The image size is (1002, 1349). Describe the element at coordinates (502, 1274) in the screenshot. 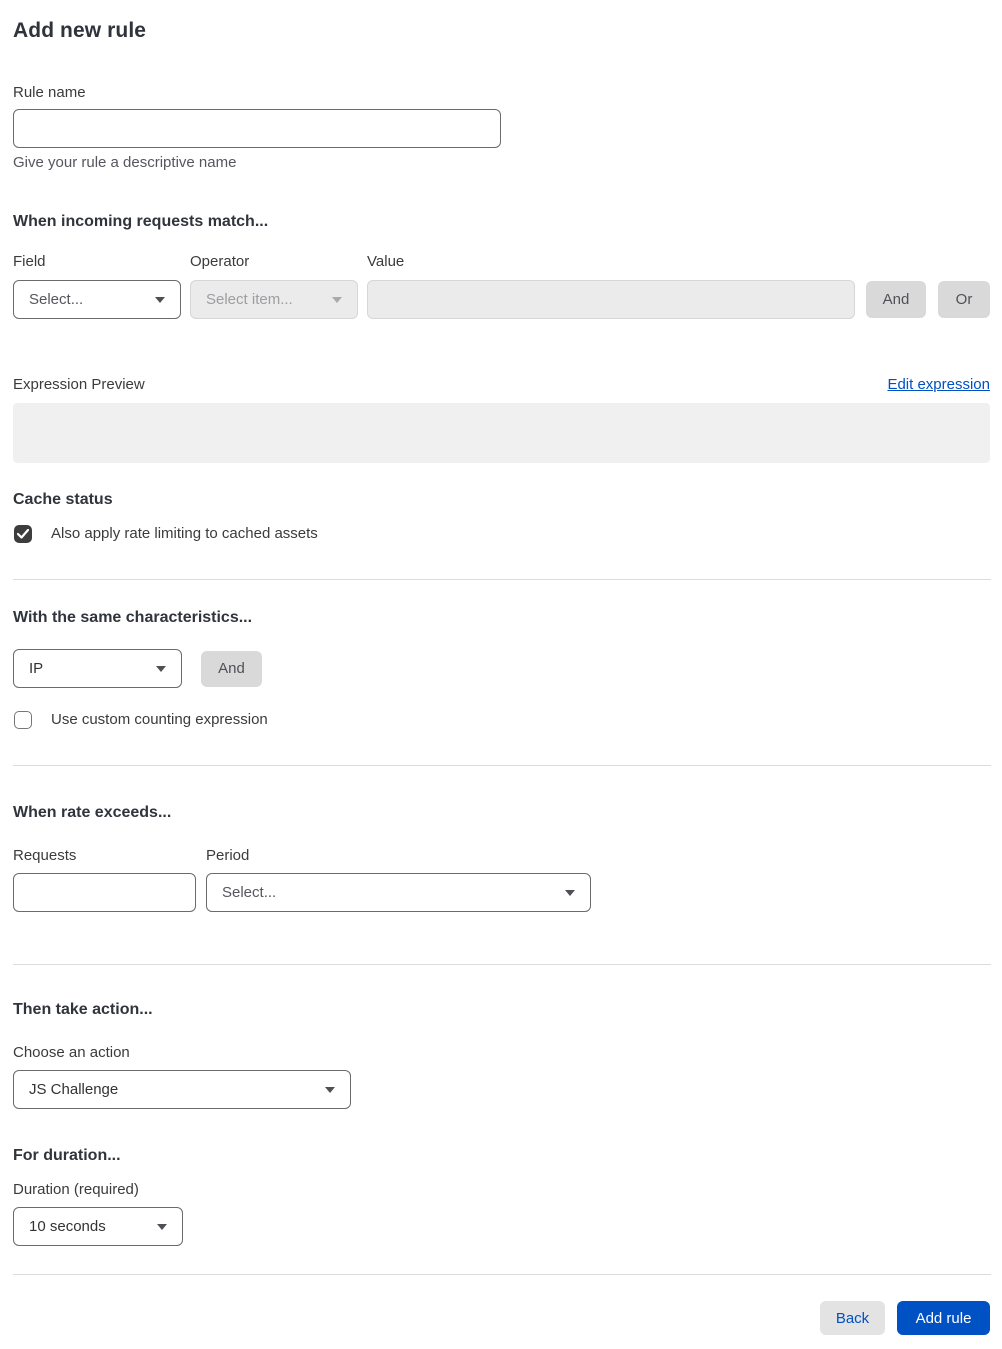

I see `footer-divider` at that location.